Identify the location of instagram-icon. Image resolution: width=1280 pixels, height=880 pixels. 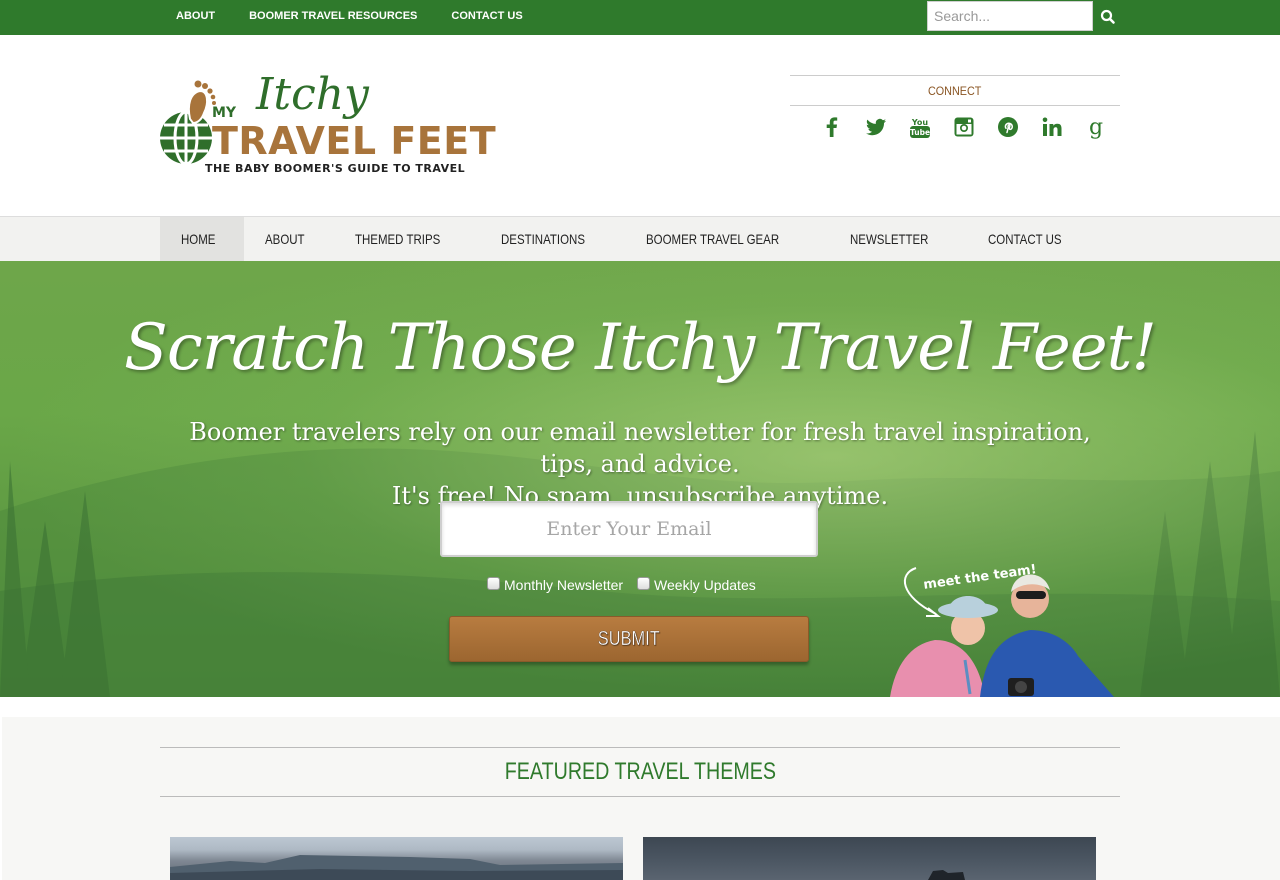
(964, 128).